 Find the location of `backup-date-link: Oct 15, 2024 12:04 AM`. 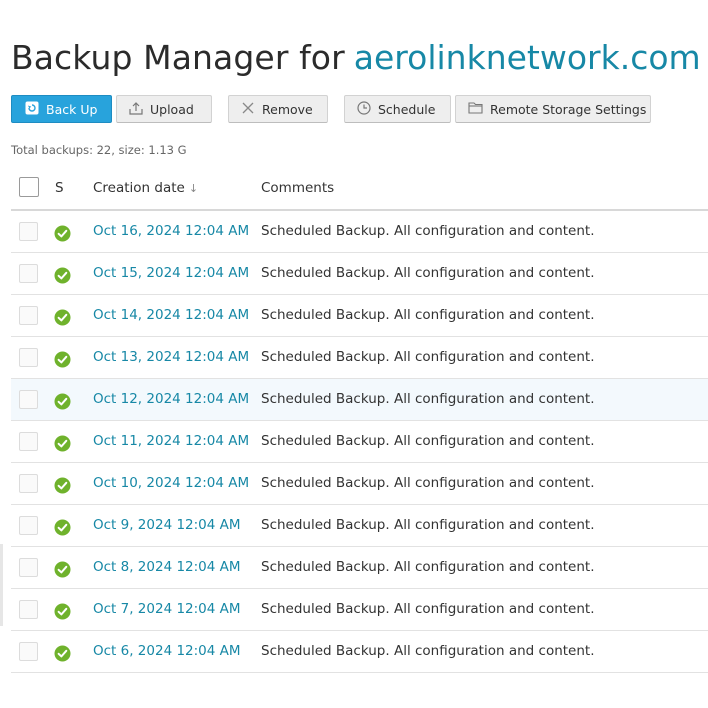

backup-date-link: Oct 15, 2024 12:04 AM is located at coordinates (171, 273).